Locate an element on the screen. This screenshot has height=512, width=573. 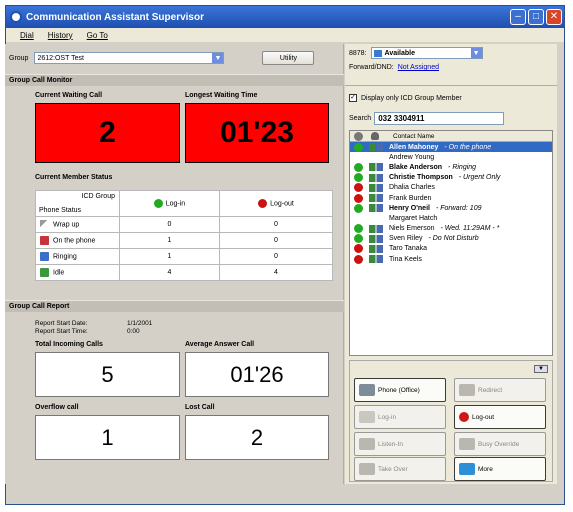
group-selector-row: Group 2612:OST Test ▼ Utility is located at coordinates (174, 58).